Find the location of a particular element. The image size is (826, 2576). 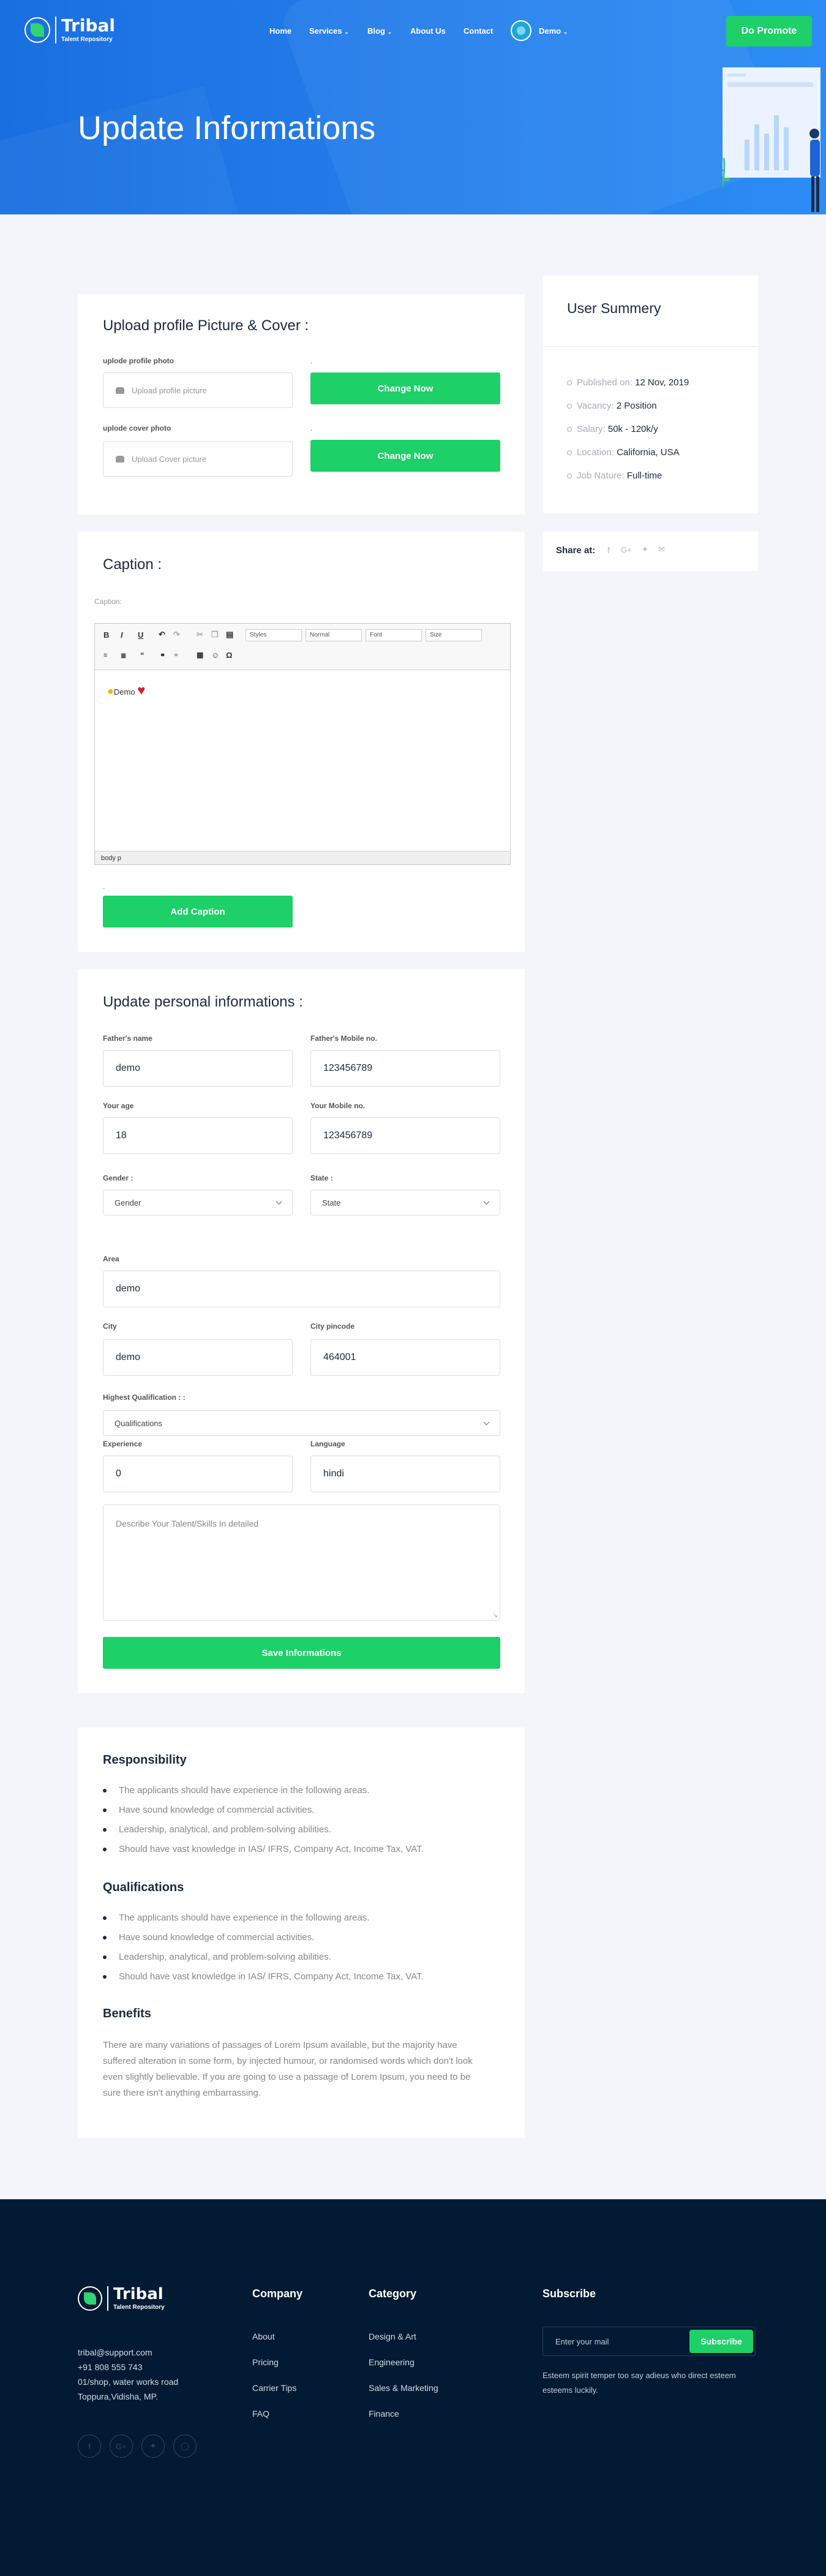

footer-link-engineering: Engineering is located at coordinates (392, 2362).